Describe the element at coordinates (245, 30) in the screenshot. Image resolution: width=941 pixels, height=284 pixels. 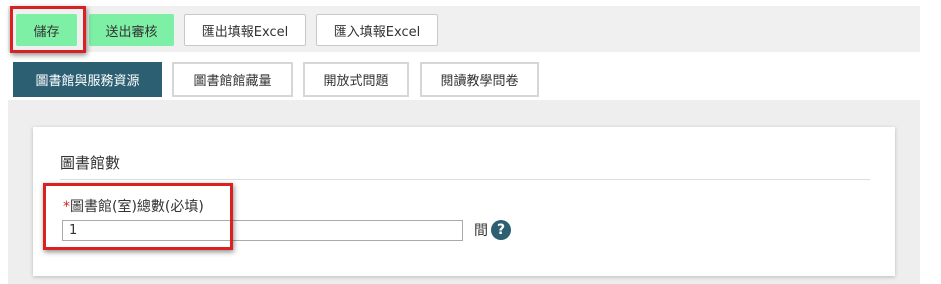
I see `export-excel-button: 匯出填報Excel` at that location.